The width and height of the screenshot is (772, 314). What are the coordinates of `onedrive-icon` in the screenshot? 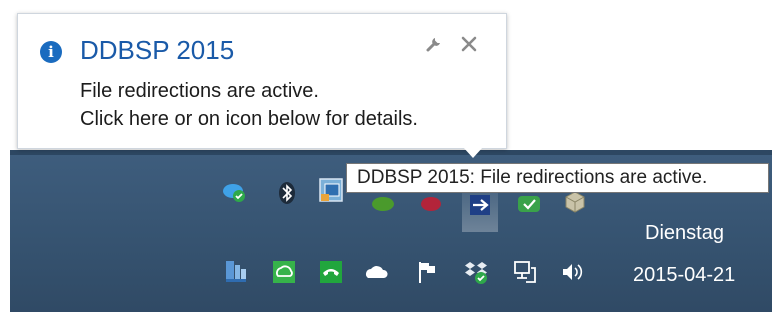 It's located at (377, 272).